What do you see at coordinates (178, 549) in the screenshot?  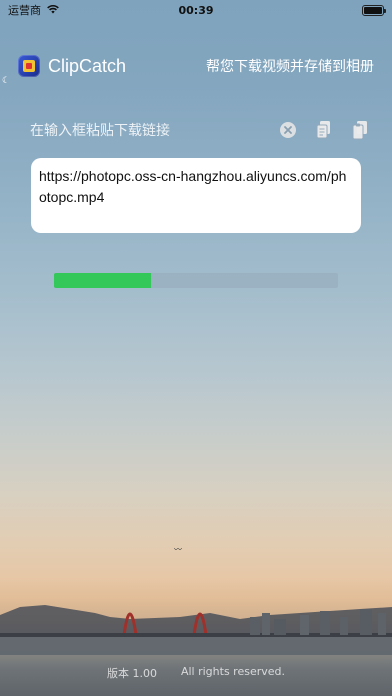 I see `bird-icon: 〰` at bounding box center [178, 549].